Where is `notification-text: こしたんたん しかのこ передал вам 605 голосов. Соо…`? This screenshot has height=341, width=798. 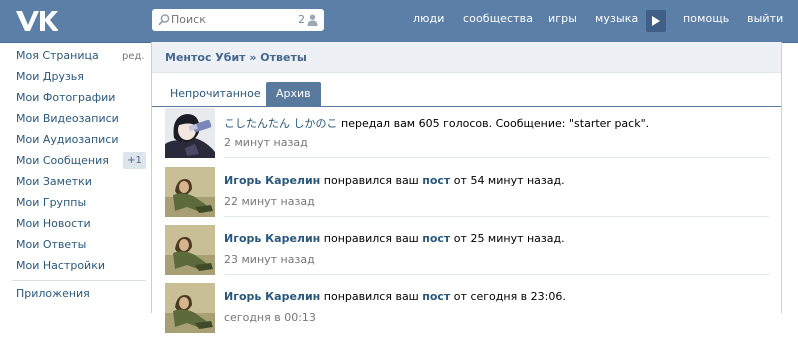 notification-text: こしたんたん しかのこ передал вам 605 голосов. Соо… is located at coordinates (436, 123).